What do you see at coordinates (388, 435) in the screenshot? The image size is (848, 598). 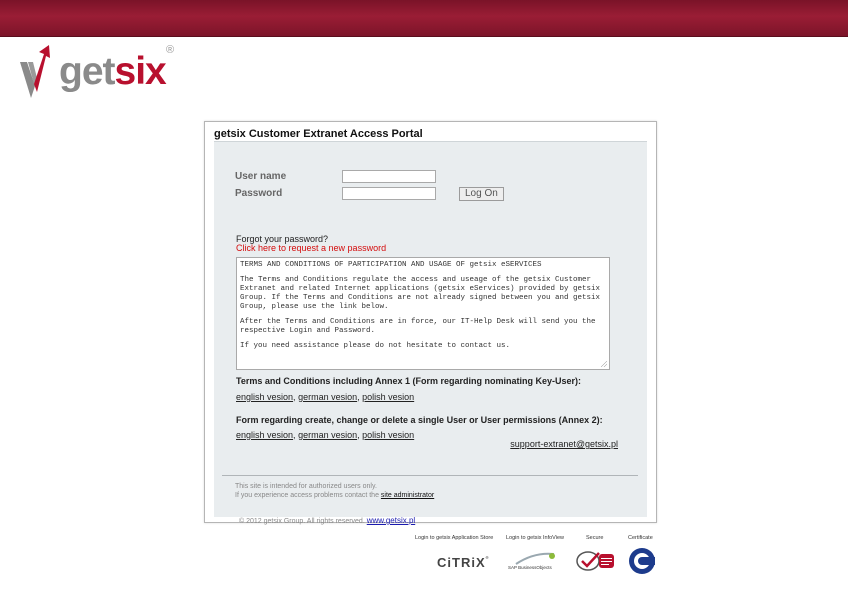 I see `annex2-polish-link: polish vesion` at bounding box center [388, 435].